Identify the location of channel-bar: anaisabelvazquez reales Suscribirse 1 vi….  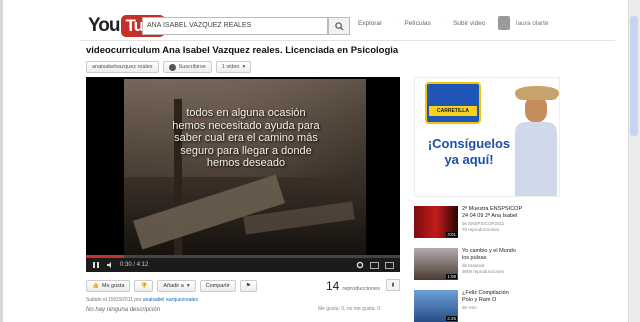
(169, 67).